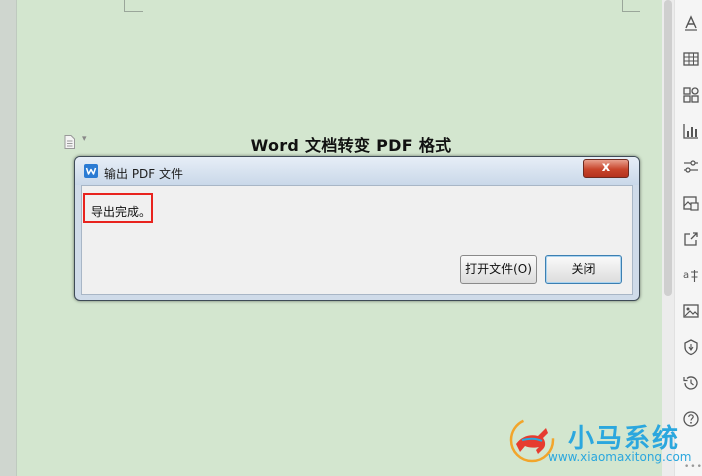 The height and width of the screenshot is (476, 702). I want to click on image-gallery-icon, so click(691, 203).